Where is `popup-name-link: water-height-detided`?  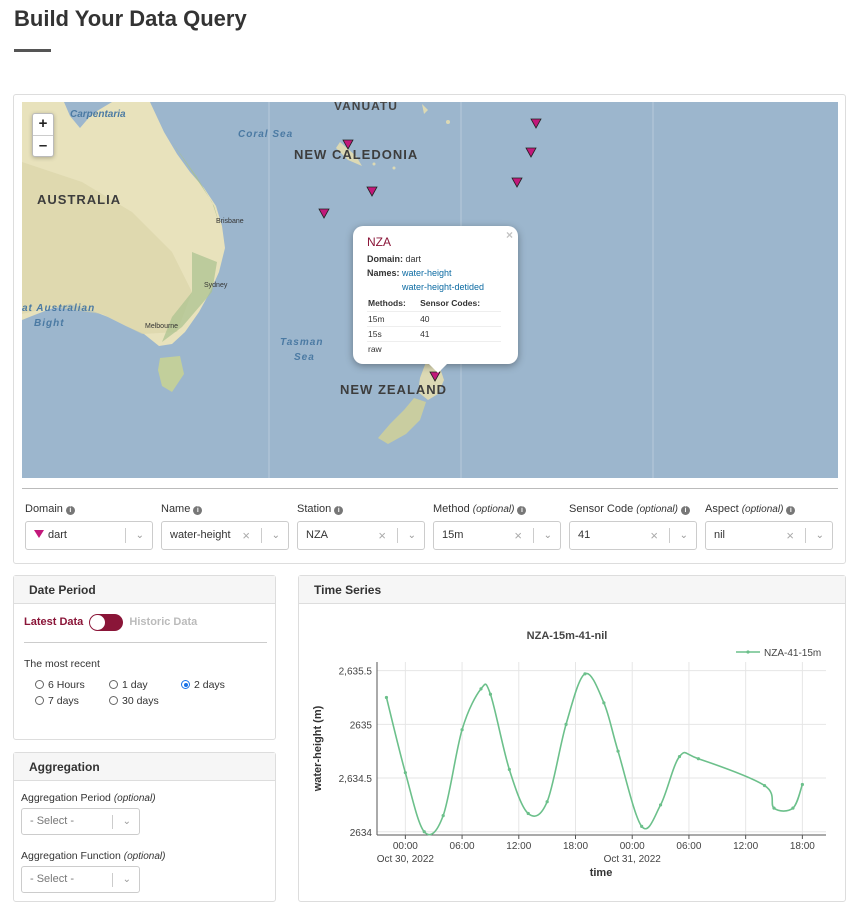
popup-name-link: water-height-detided is located at coordinates (443, 287).